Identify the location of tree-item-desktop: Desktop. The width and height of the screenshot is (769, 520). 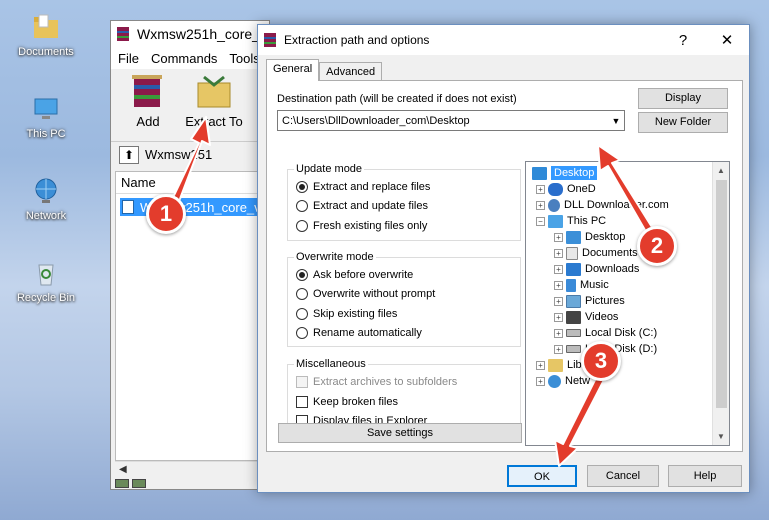
(565, 173).